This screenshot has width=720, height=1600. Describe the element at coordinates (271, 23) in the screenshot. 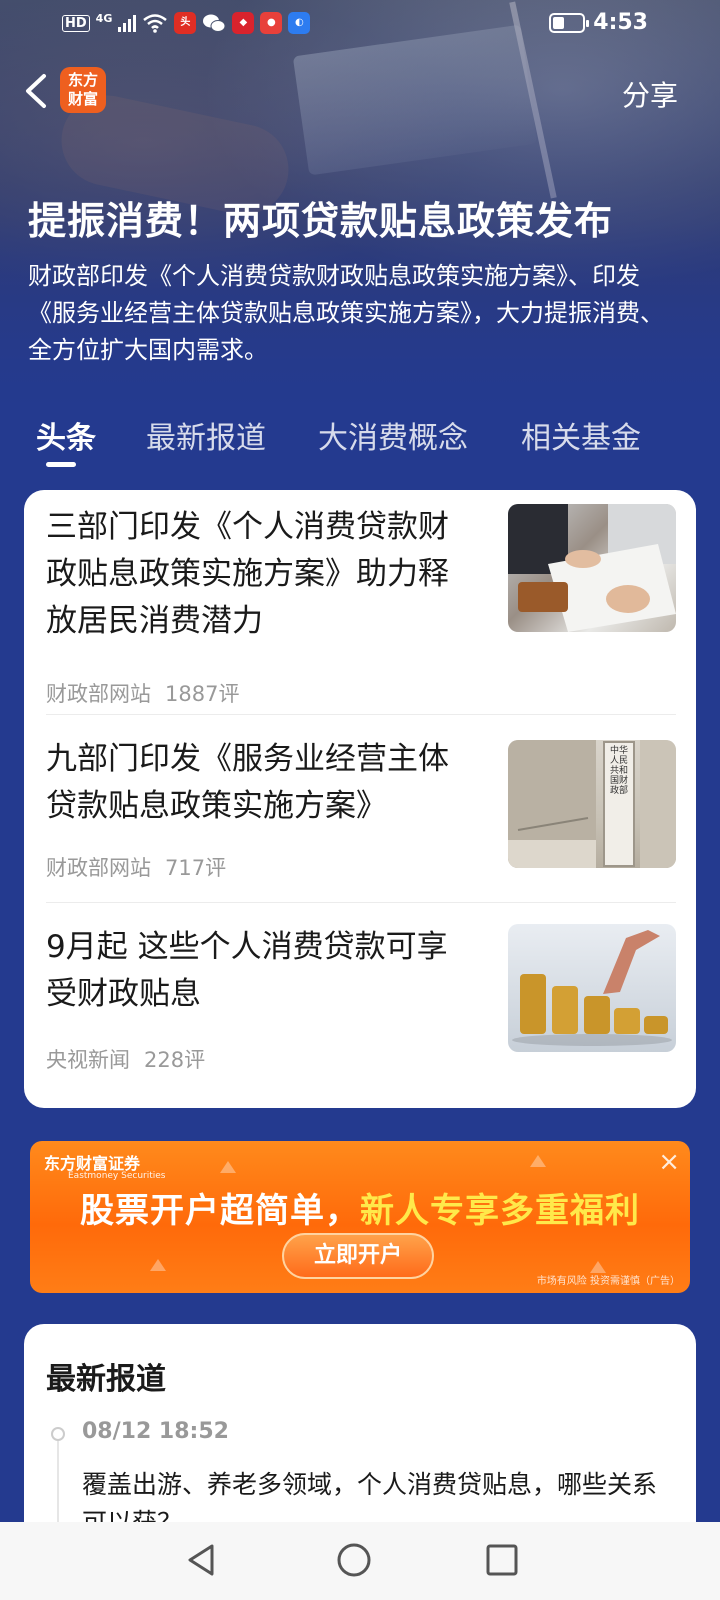

I see `shopping-app-icon: ●` at that location.